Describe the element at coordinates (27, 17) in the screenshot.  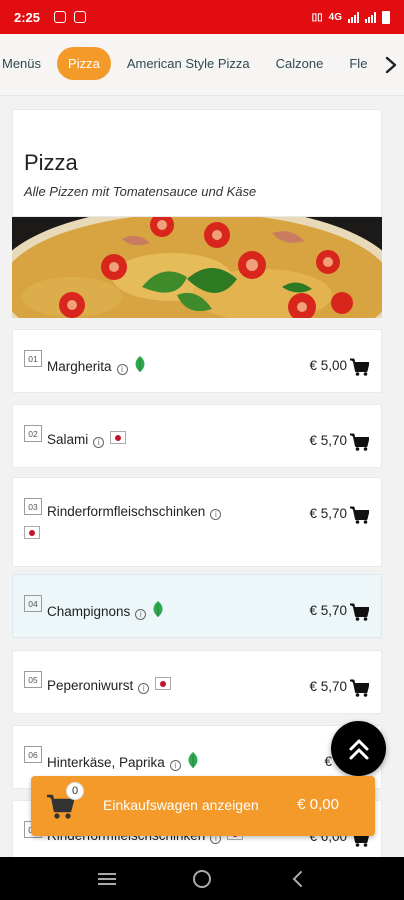
I see `status-time: 2:25` at that location.